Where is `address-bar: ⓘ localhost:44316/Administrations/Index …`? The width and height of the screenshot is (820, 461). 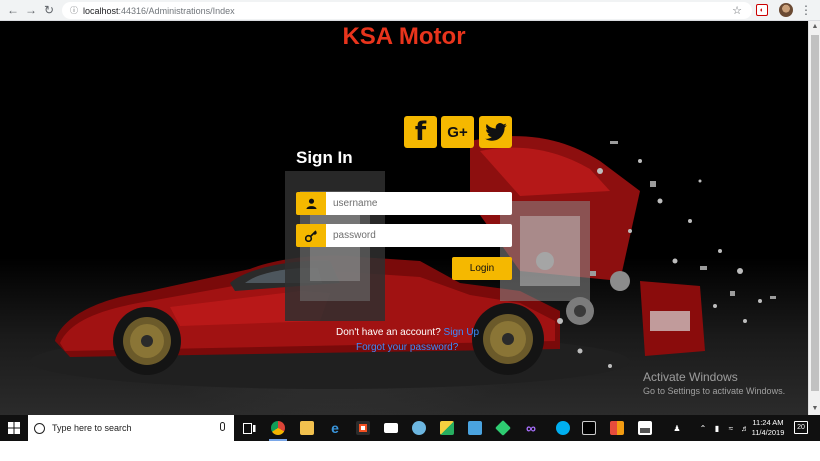 address-bar: ⓘ localhost:44316/Administrations/Index … is located at coordinates (407, 10).